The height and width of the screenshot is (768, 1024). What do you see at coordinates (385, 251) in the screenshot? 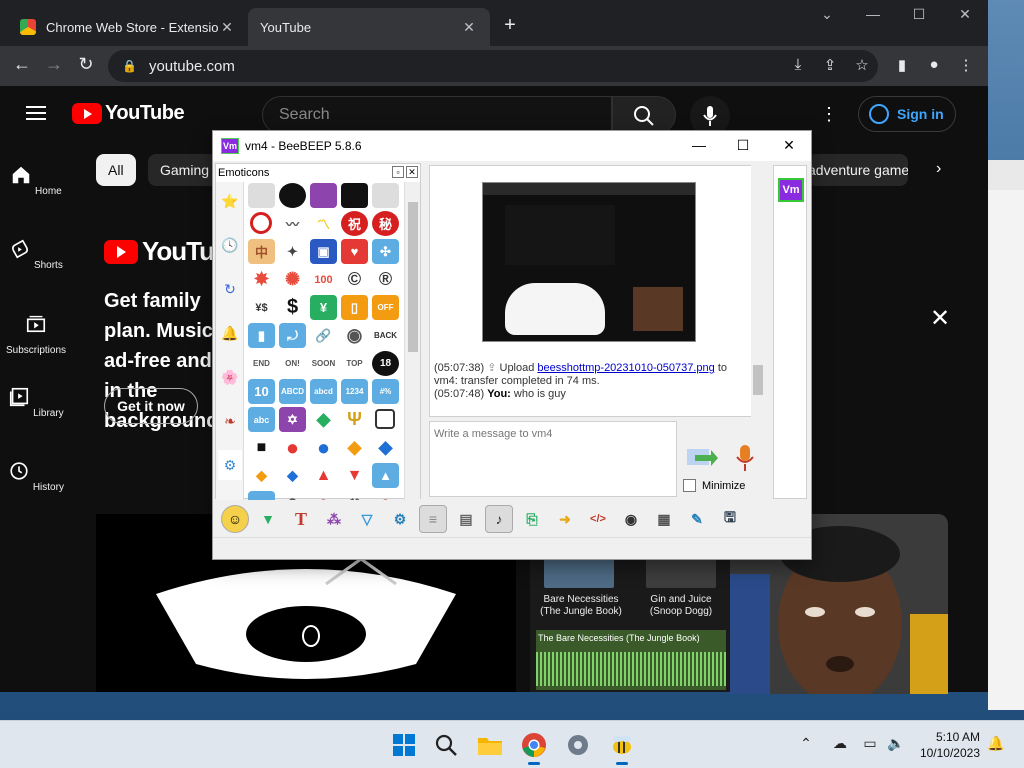
I see `emoticon-item: ✣` at bounding box center [385, 251].